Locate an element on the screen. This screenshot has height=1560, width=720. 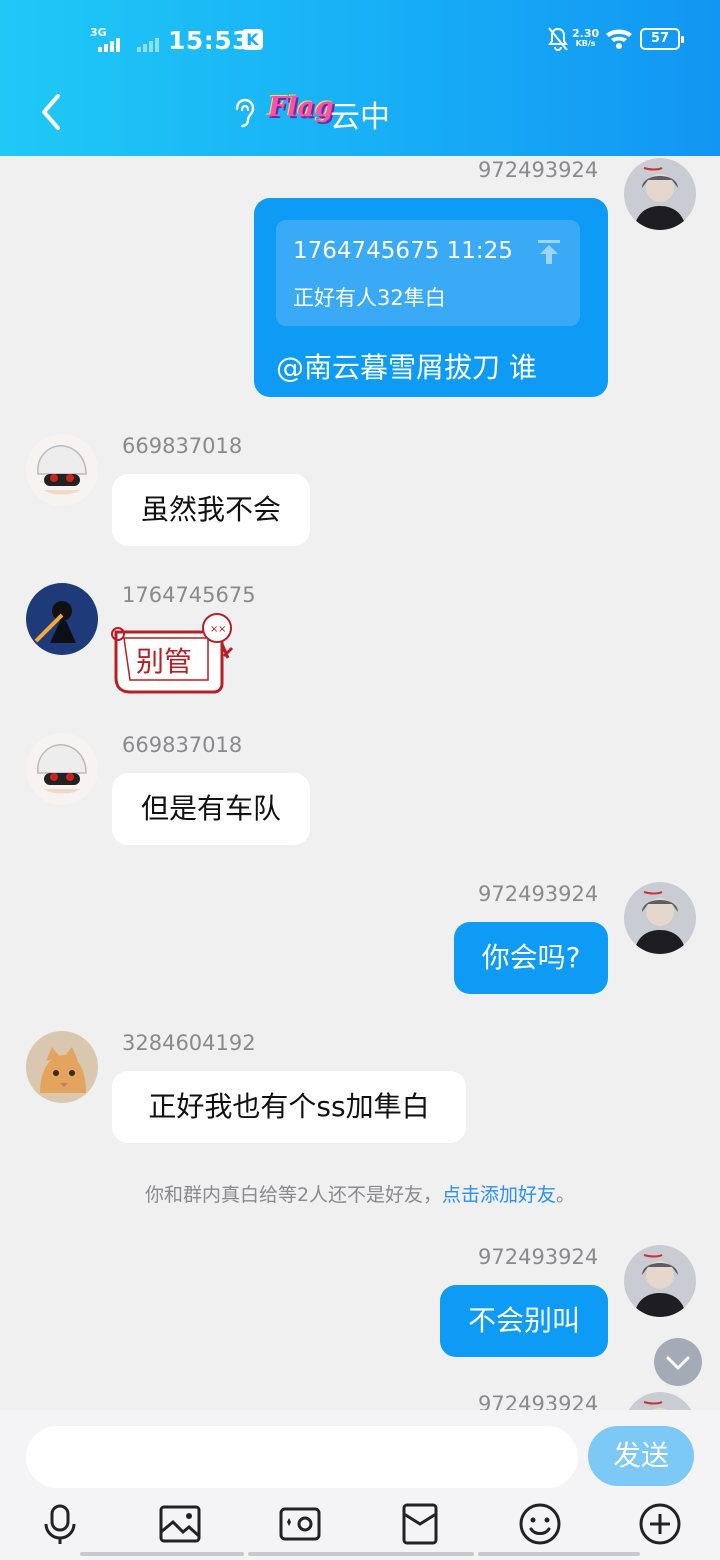
message-bubble-incoming: 正好我也有个ss加隼白 is located at coordinates (289, 1107).